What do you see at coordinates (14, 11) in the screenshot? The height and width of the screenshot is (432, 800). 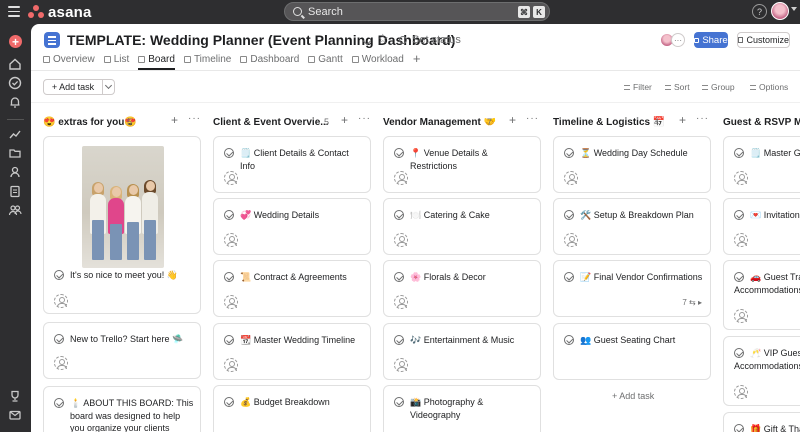 I see `menu-icon` at bounding box center [14, 11].